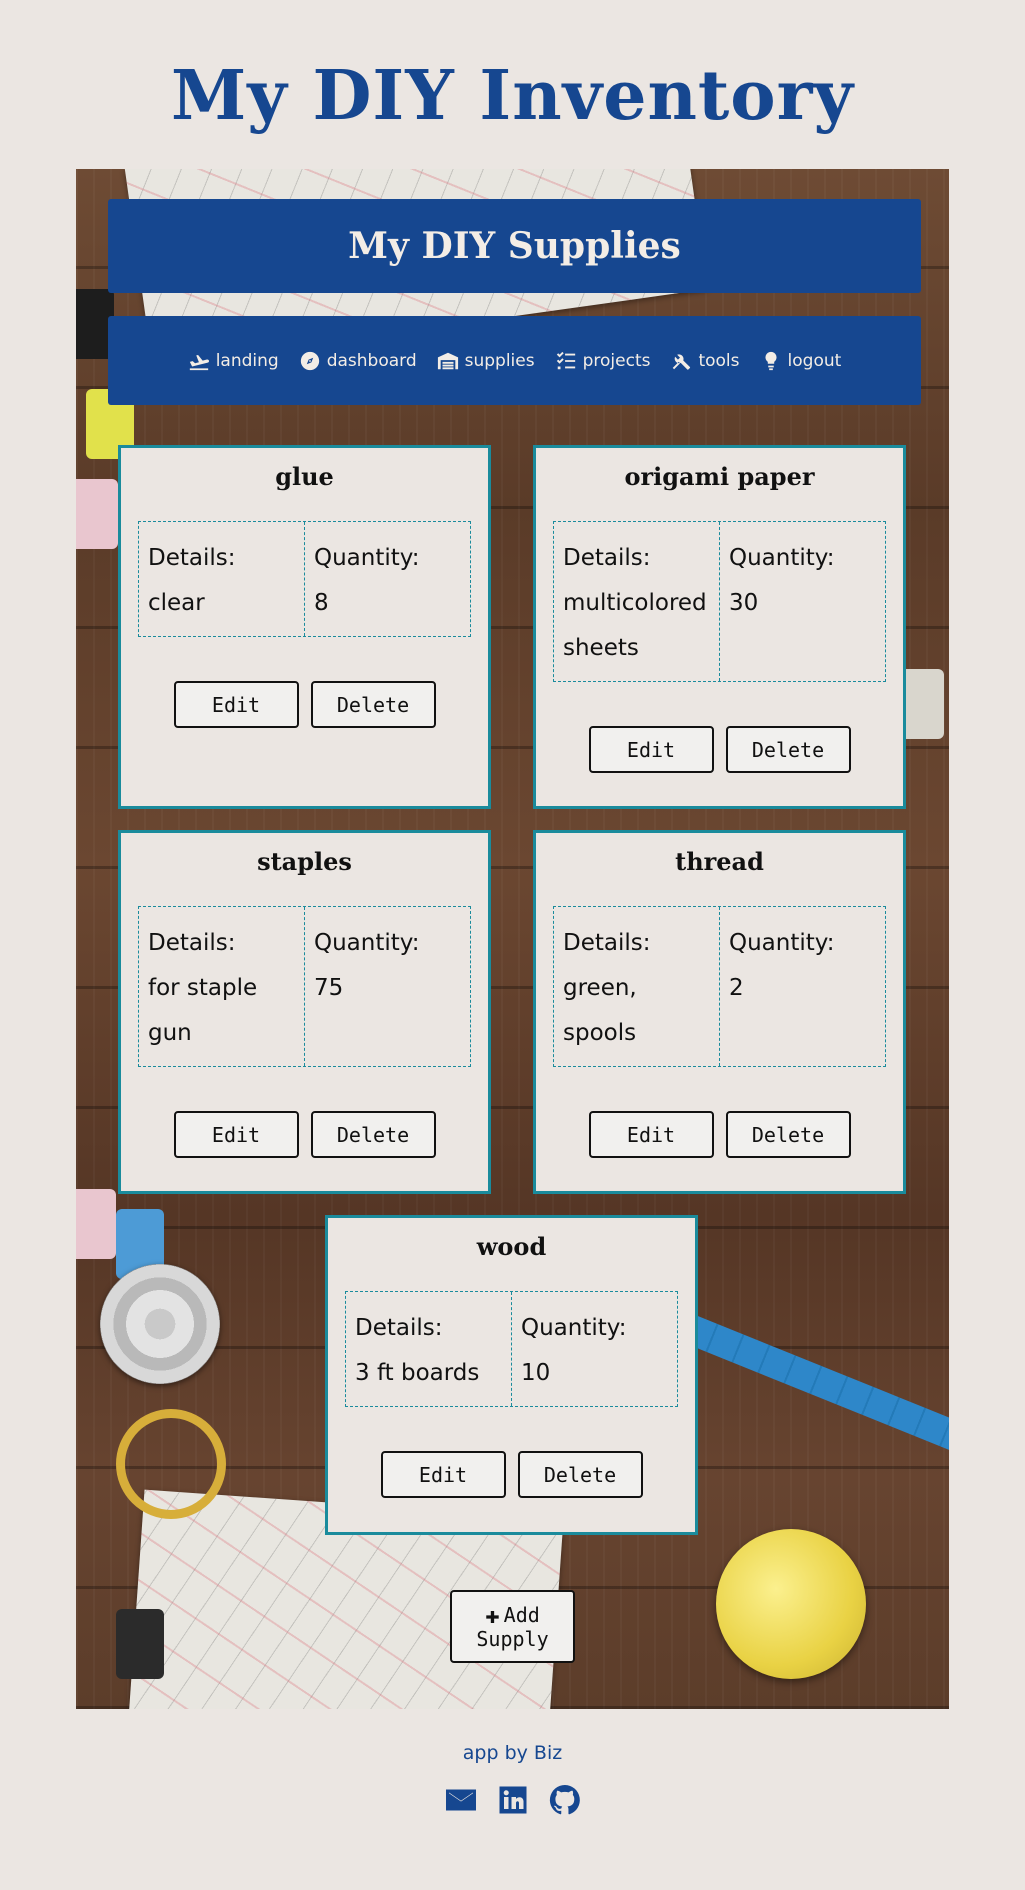 Image resolution: width=1025 pixels, height=1890 pixels. I want to click on nav-item-logout: logout, so click(801, 361).